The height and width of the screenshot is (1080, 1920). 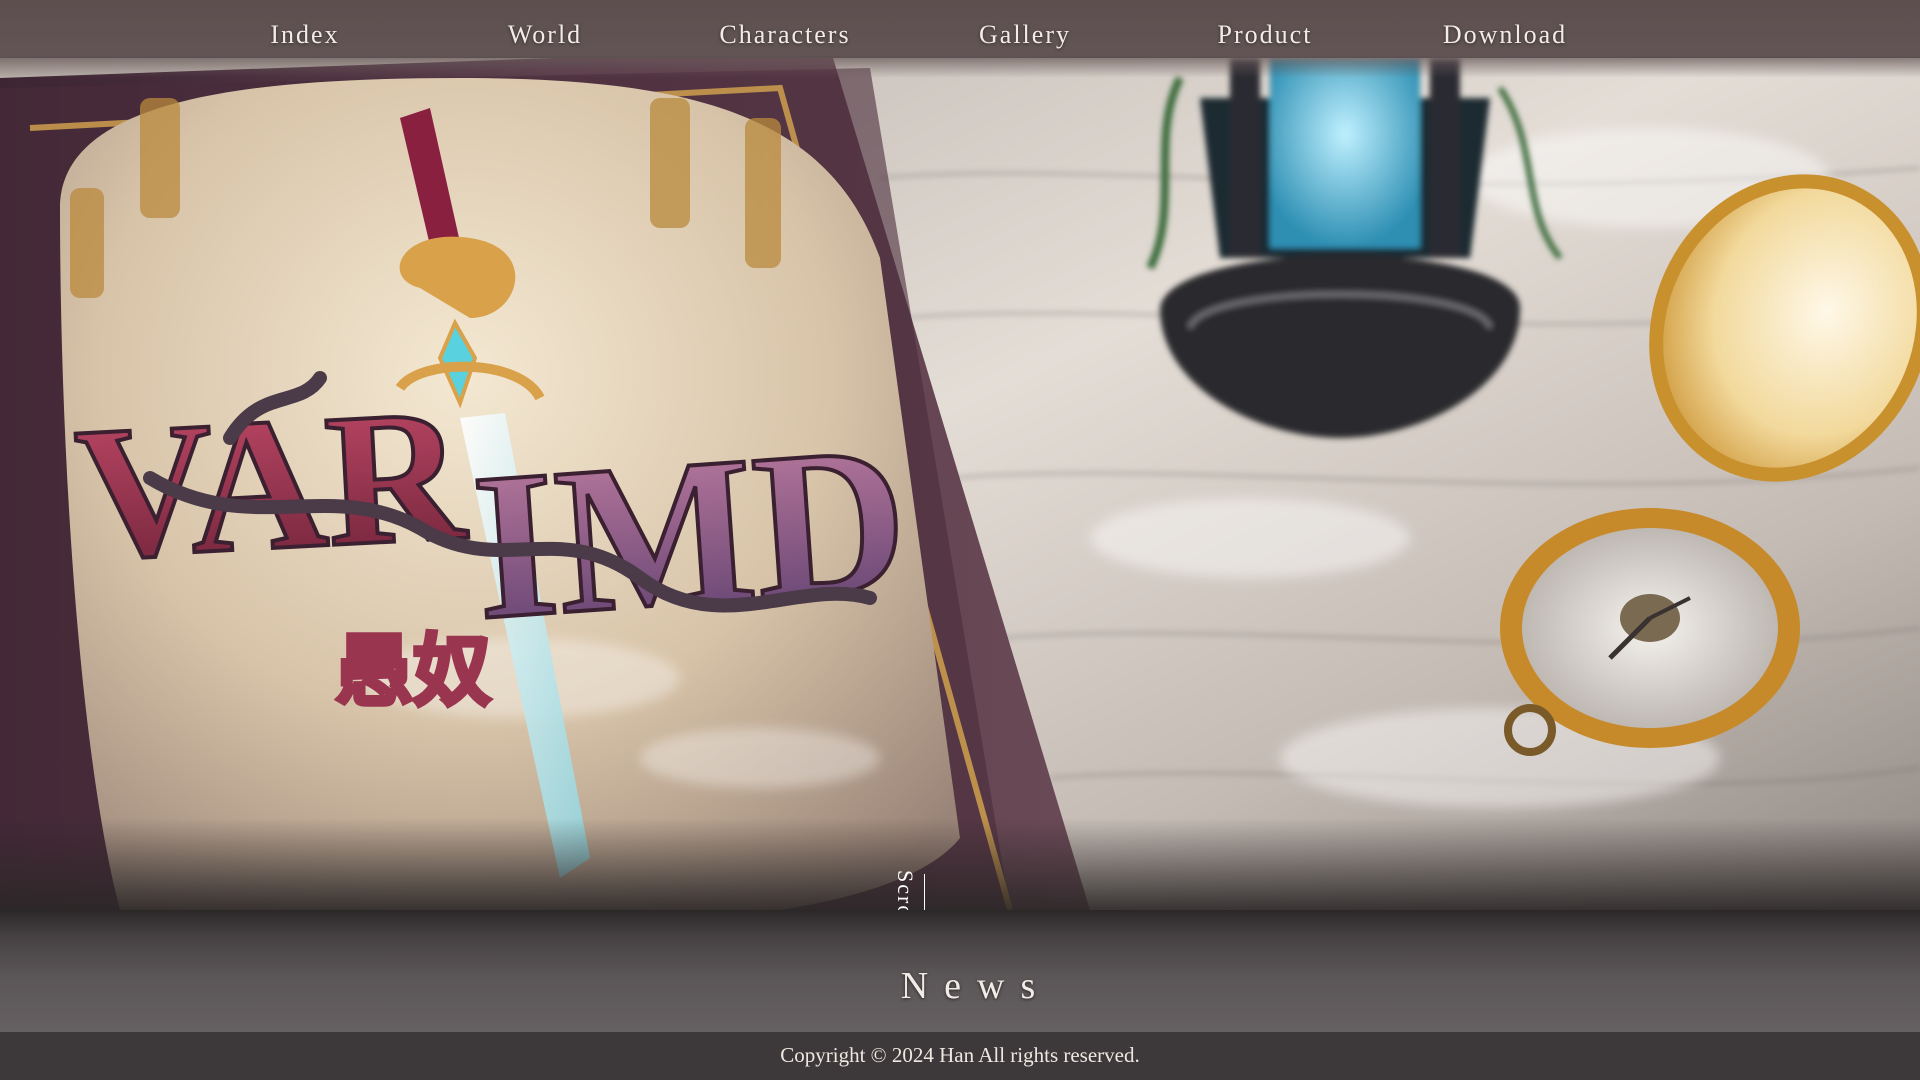 I want to click on scroll-label: Scroll, so click(x=905, y=890).